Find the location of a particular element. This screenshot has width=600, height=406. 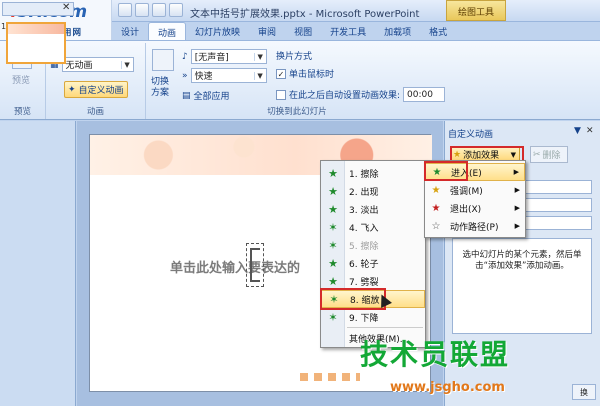

group-animation-label: 动画 is located at coordinates (95, 112).